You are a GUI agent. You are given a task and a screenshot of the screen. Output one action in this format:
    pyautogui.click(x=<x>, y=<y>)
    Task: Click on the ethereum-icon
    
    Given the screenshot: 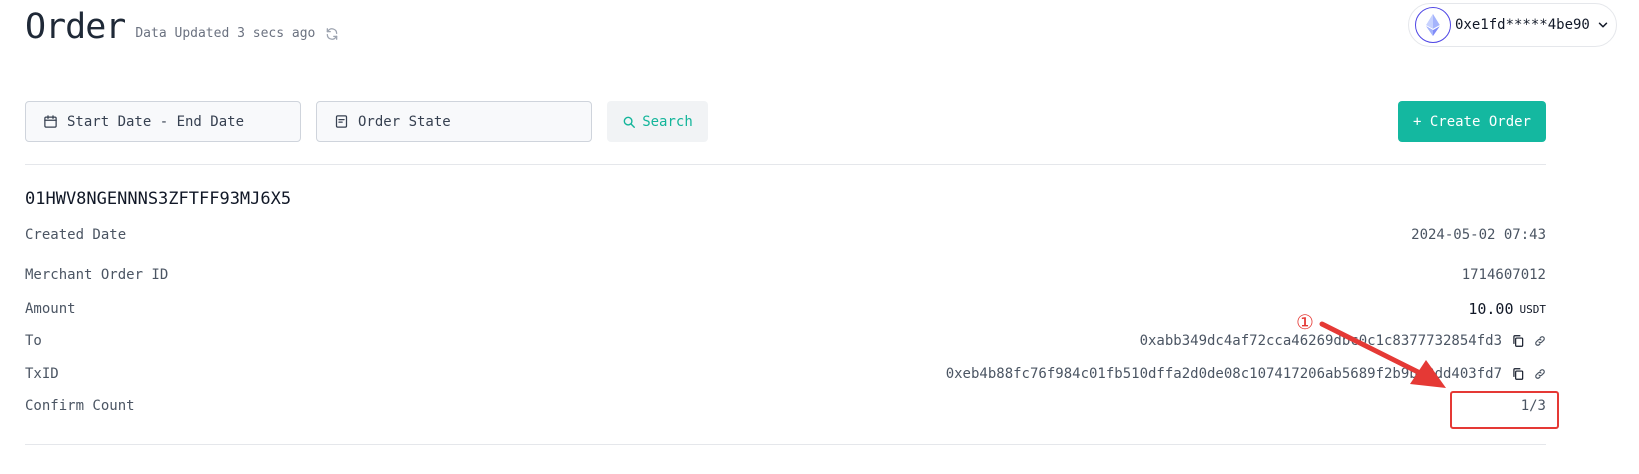 What is the action you would take?
    pyautogui.click(x=1433, y=25)
    